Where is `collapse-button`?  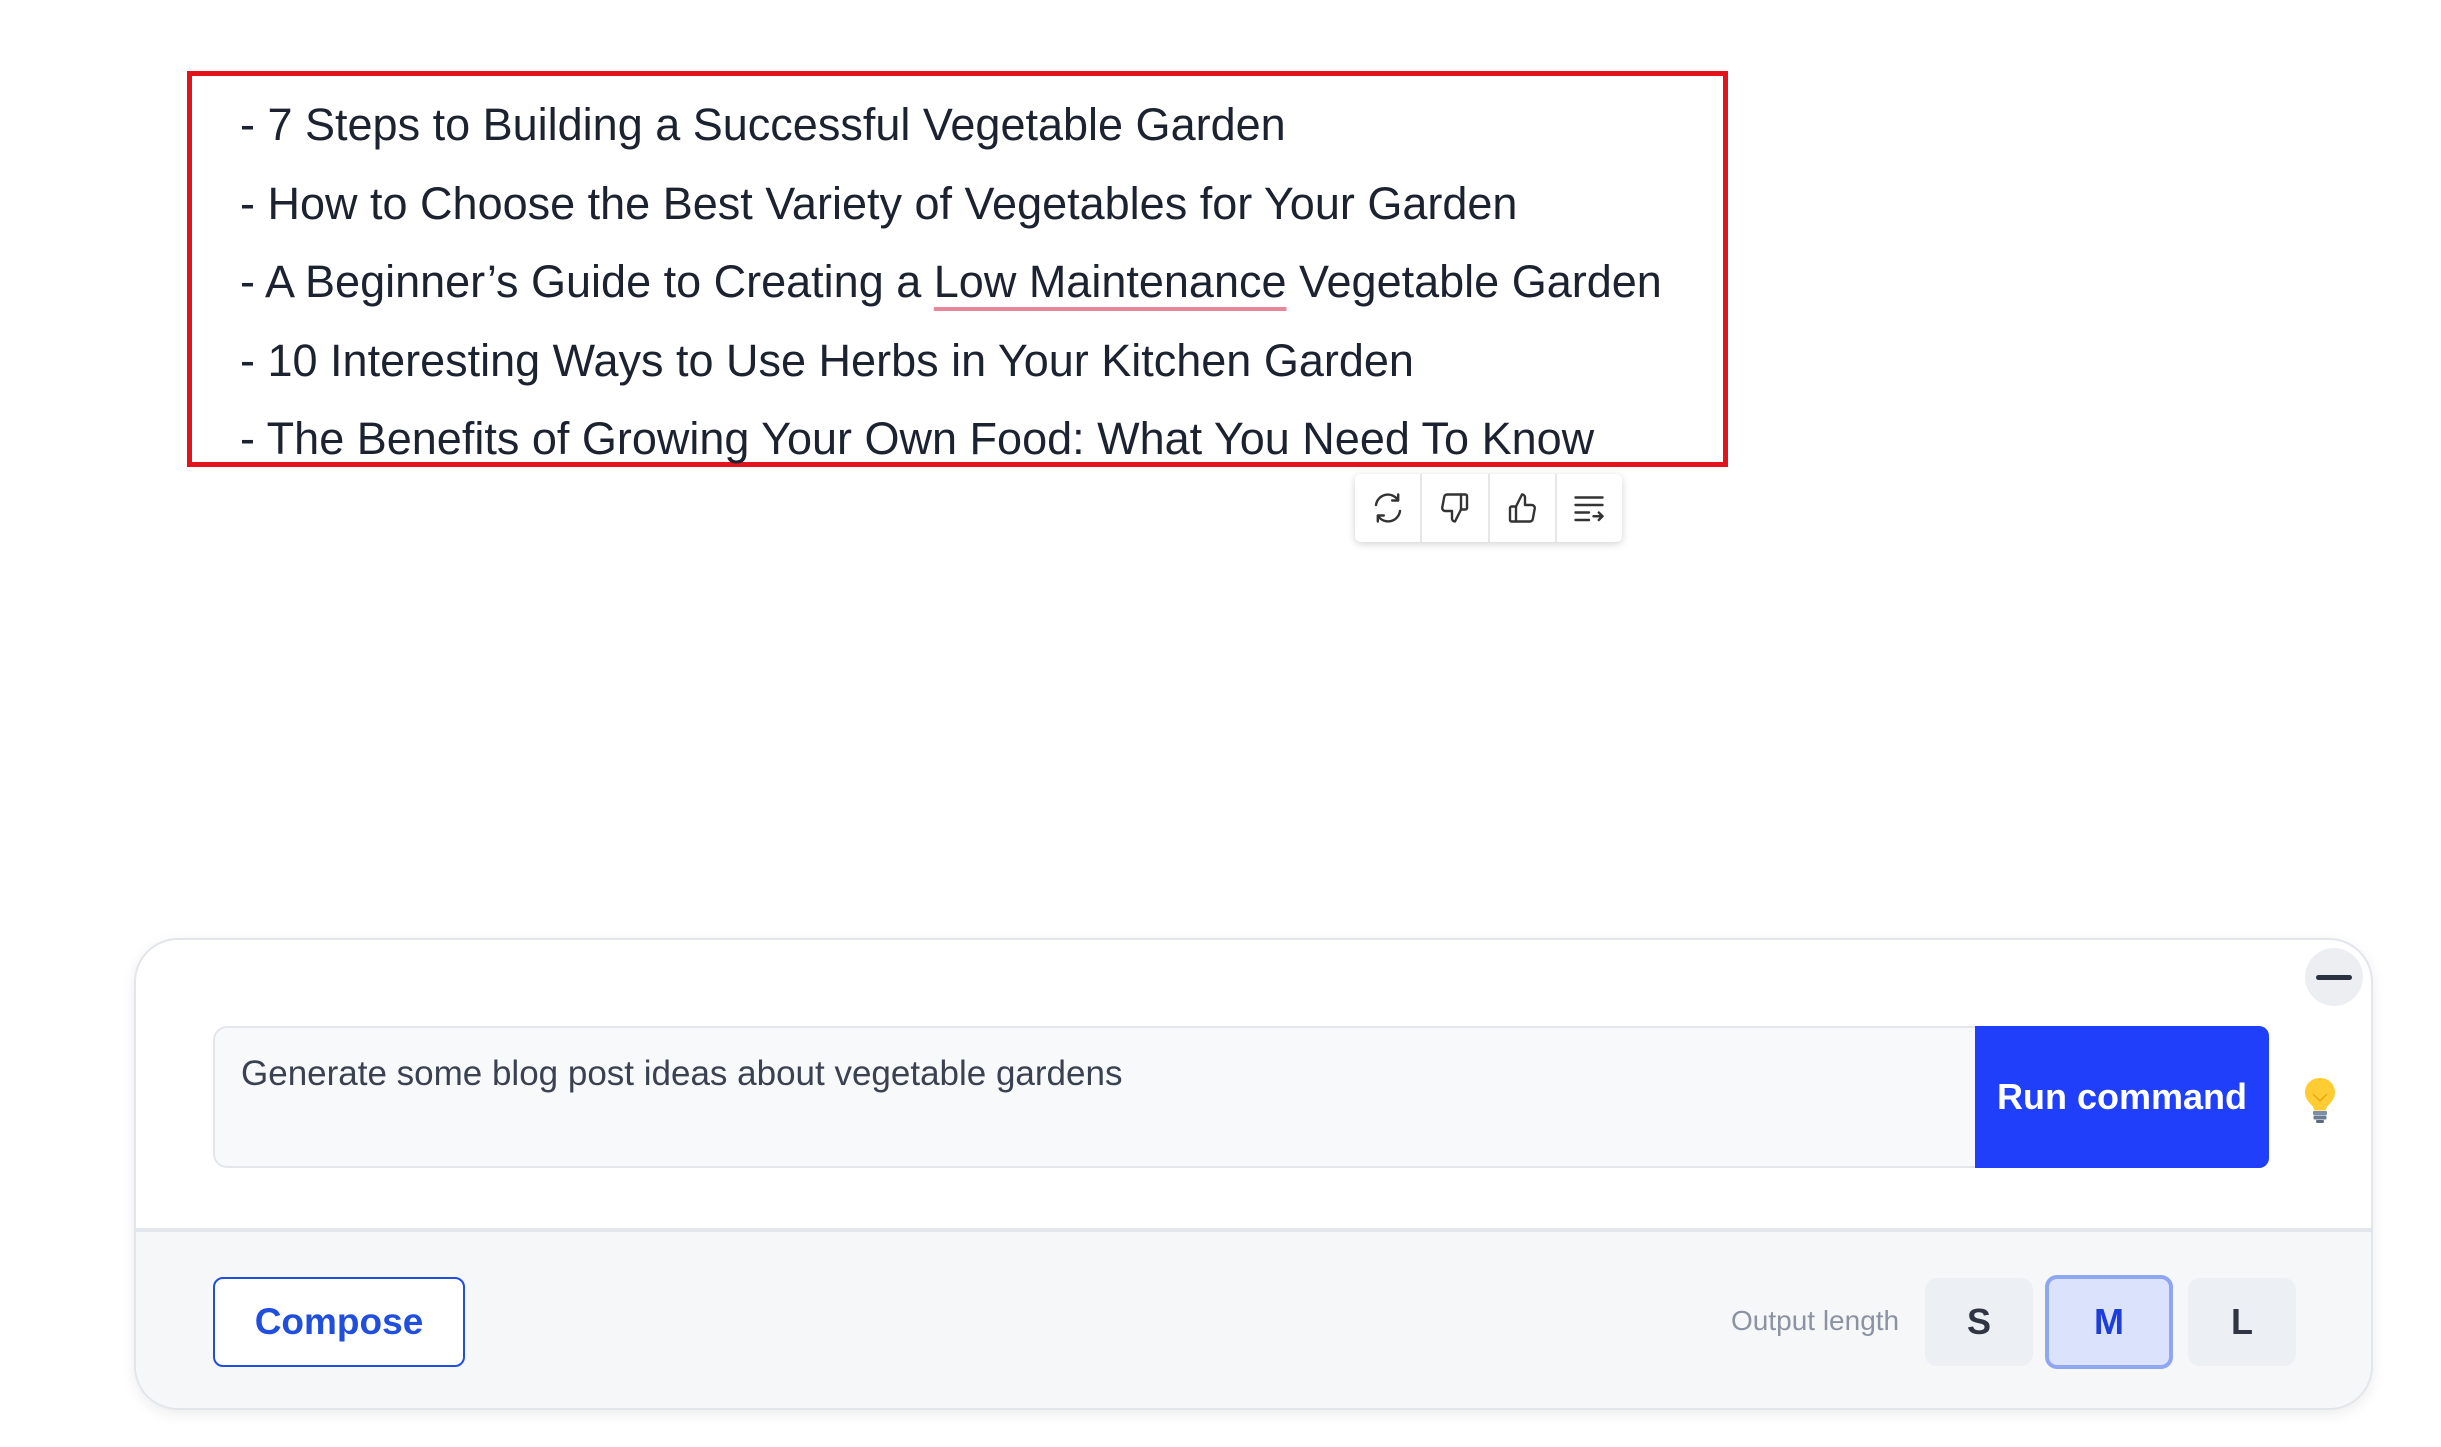 collapse-button is located at coordinates (2334, 977).